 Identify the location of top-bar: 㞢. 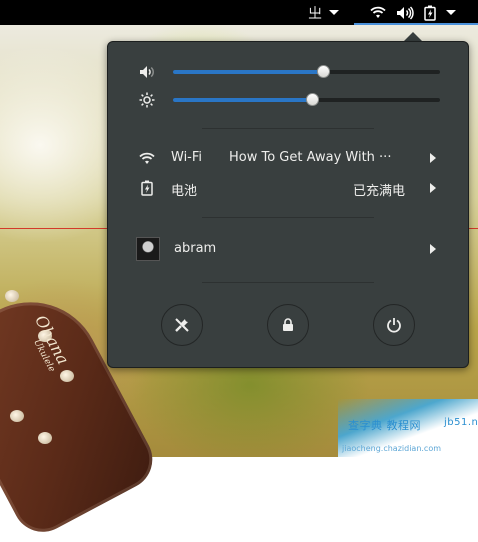
(239, 12).